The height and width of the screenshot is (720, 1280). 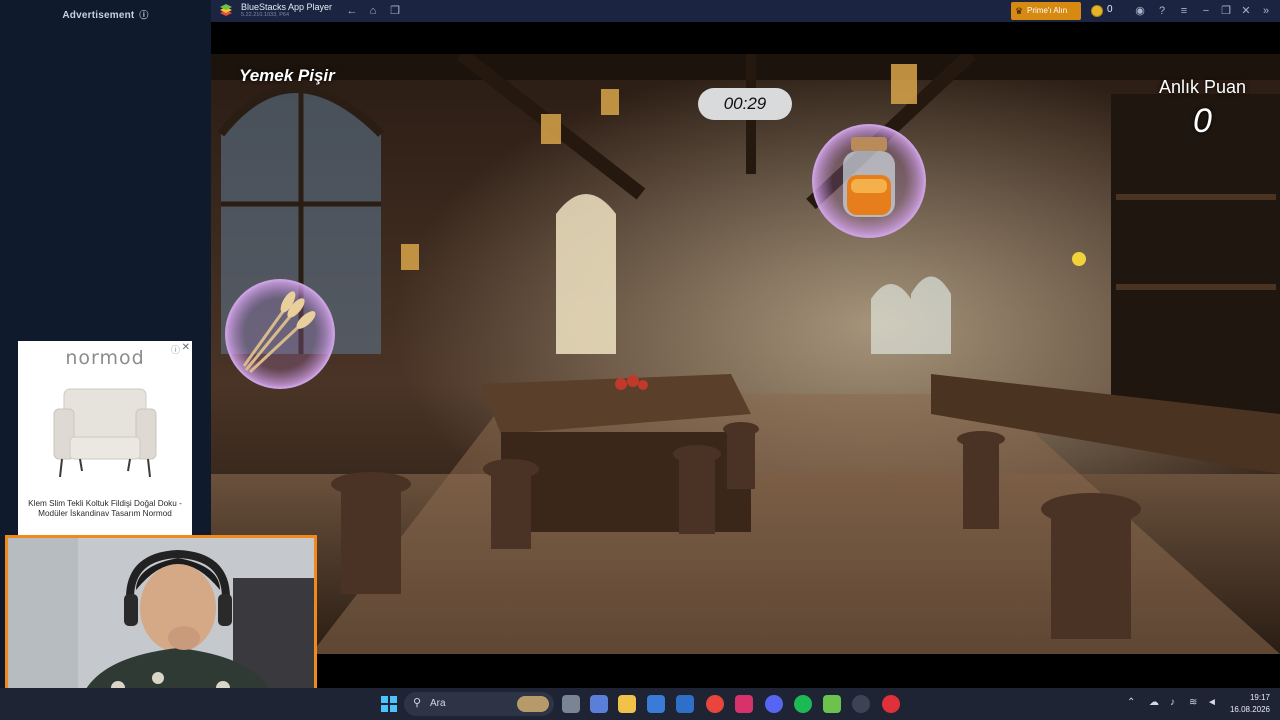 I want to click on restore-icon: ❐, so click(x=1226, y=11).